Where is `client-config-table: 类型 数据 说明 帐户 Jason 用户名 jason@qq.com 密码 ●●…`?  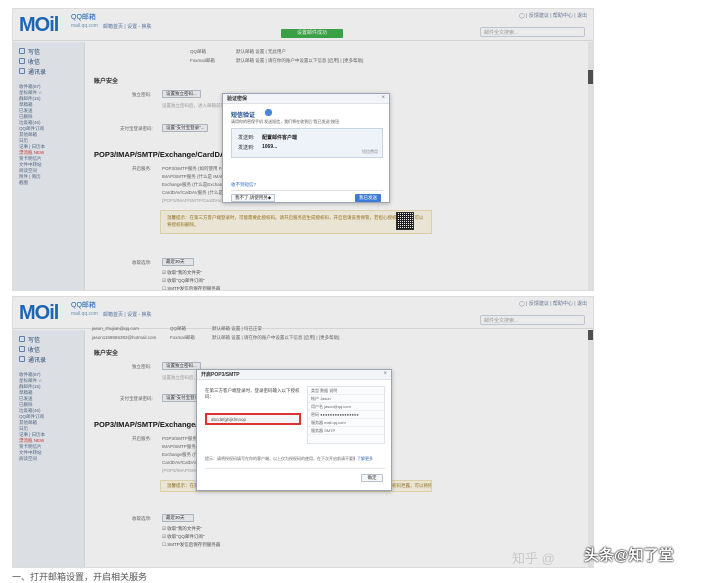 client-config-table: 类型 数据 说明 帐户 Jason 用户名 jason@qq.com 密码 ●●… is located at coordinates (346, 415).